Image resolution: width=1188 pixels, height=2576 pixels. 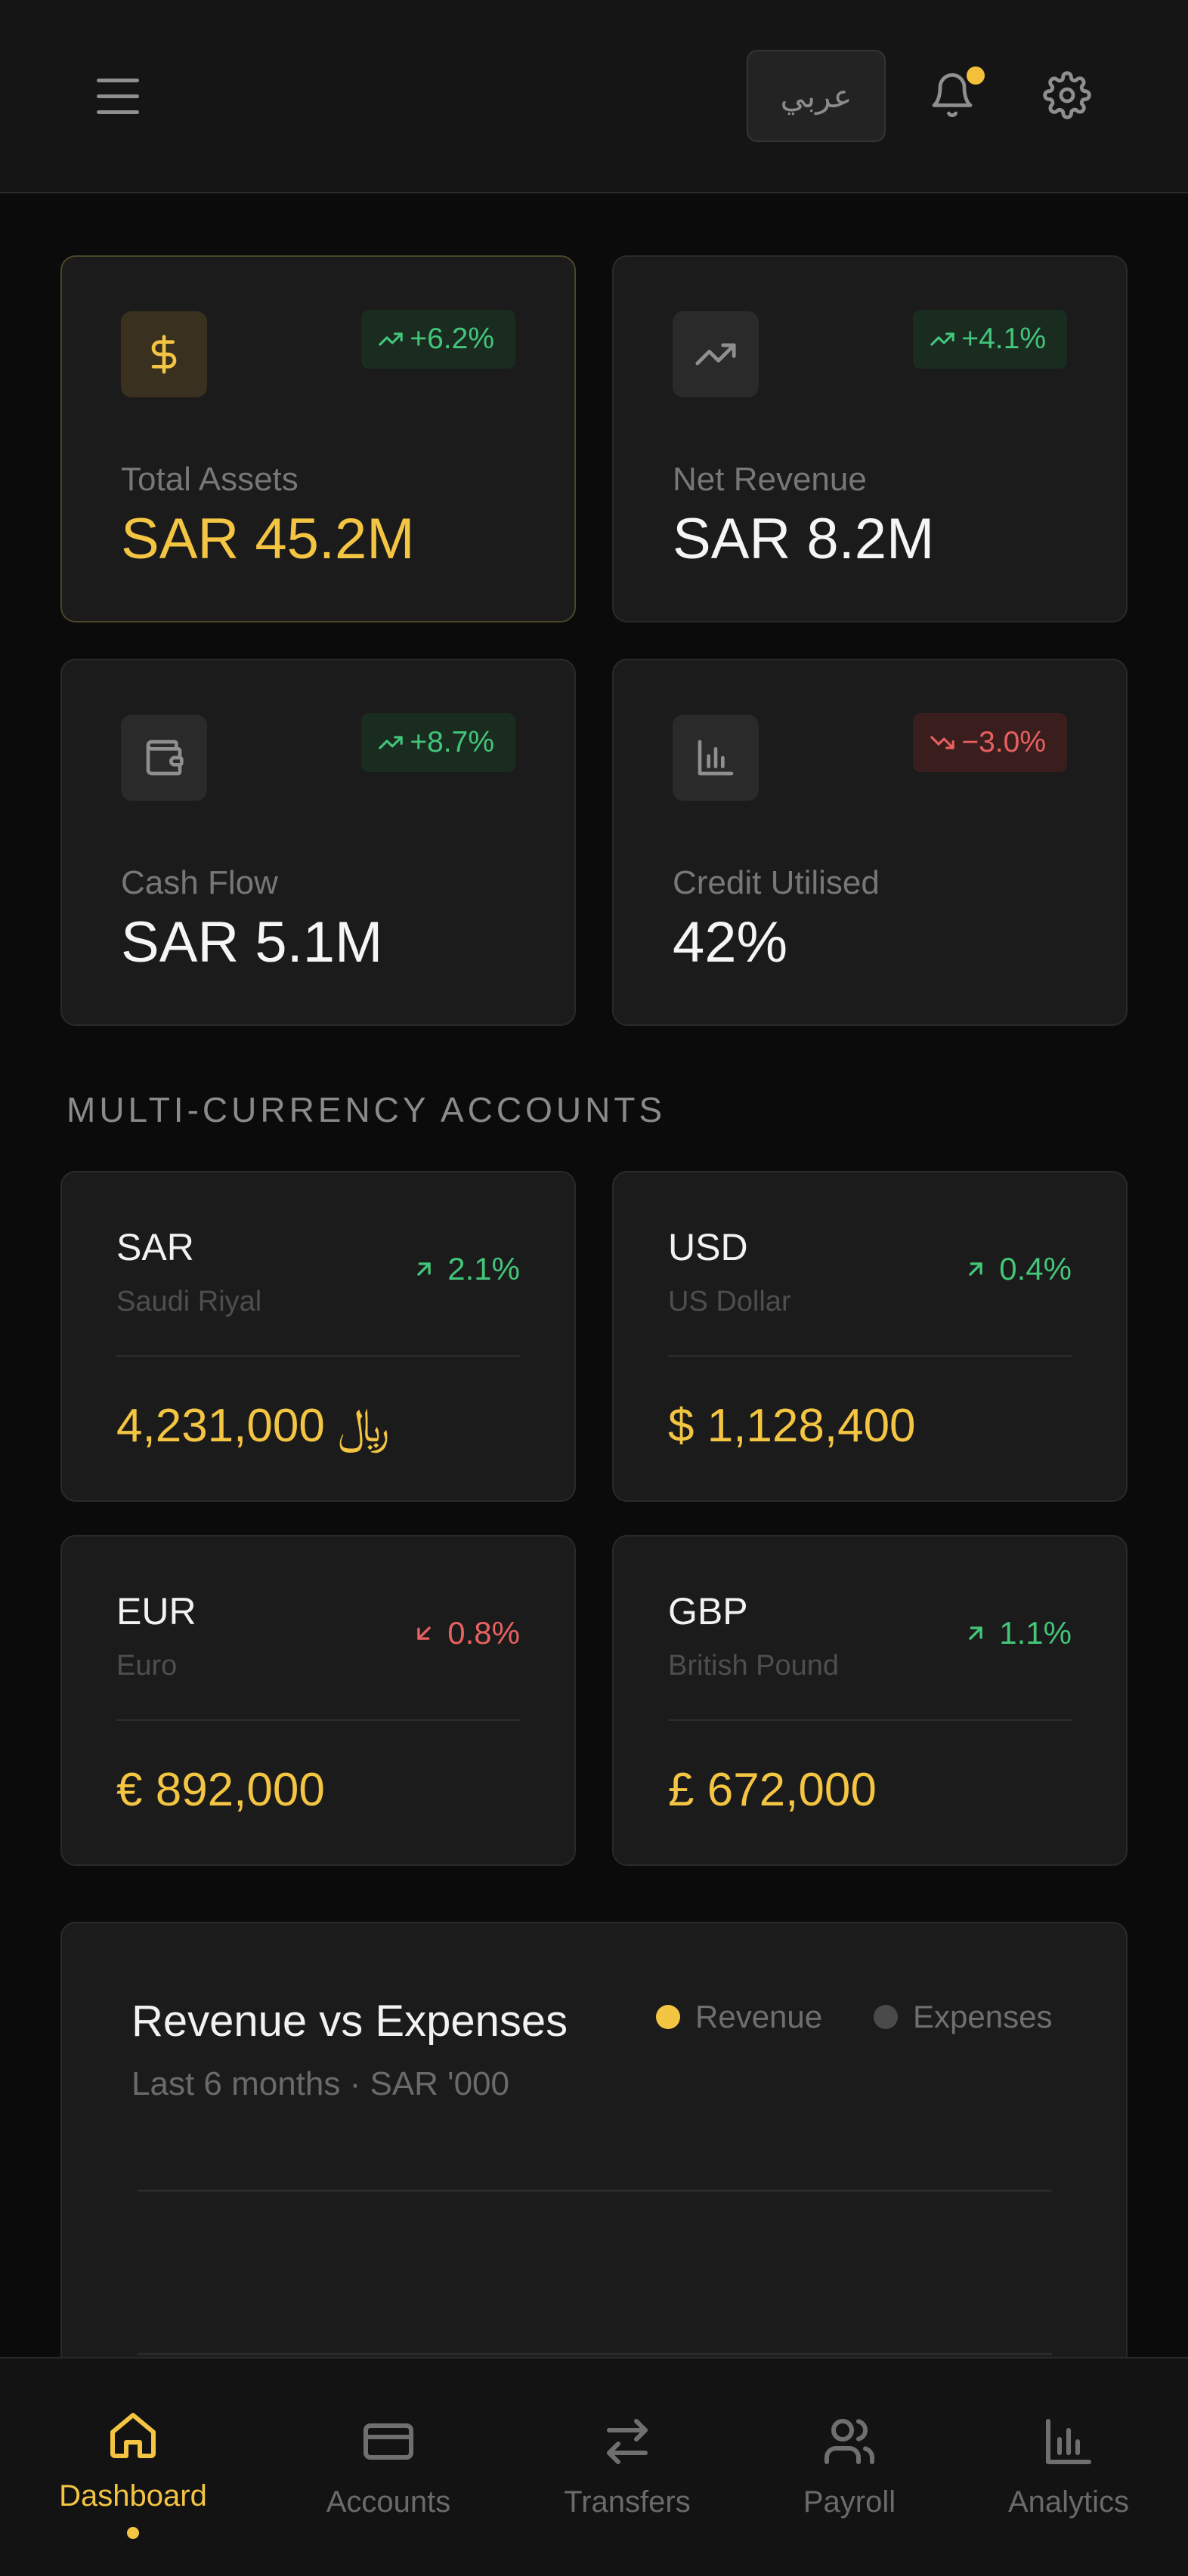 I want to click on kpi-card-credit-utilised: −3.0% Credit Utilised 42%, so click(x=870, y=842).